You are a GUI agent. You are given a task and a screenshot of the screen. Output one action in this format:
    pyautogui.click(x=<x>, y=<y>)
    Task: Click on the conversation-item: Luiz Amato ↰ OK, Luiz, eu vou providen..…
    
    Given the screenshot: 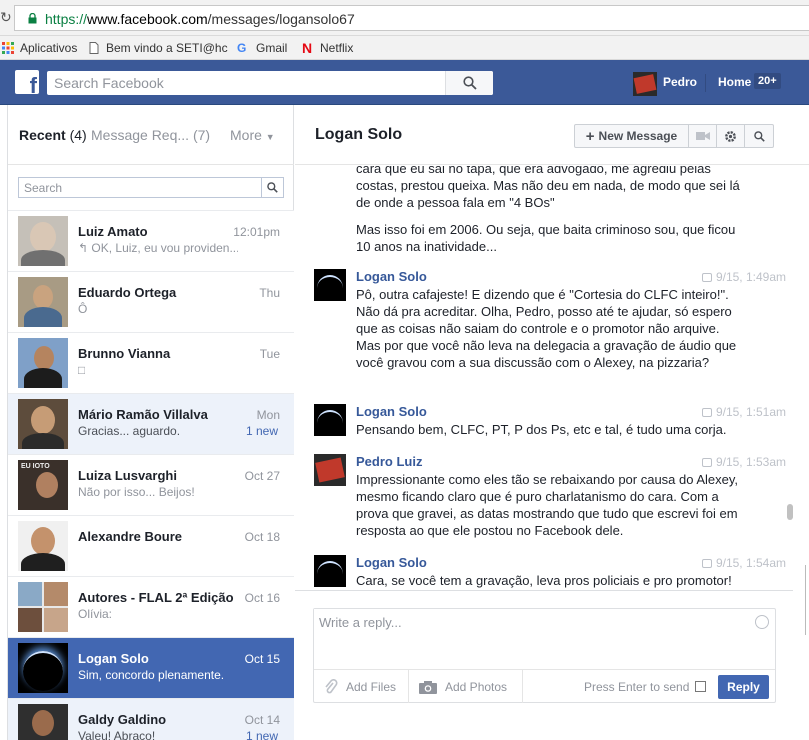 What is the action you would take?
    pyautogui.click(x=151, y=240)
    